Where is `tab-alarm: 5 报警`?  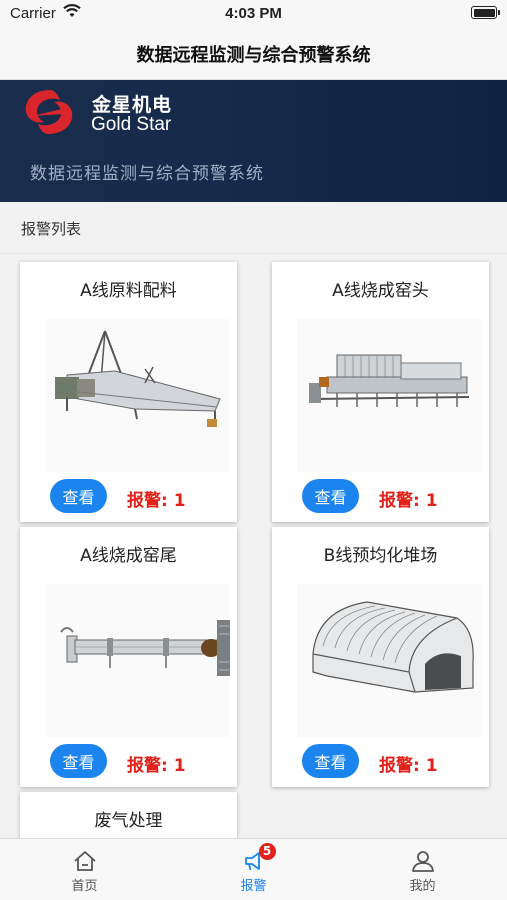
tab-alarm: 5 报警 is located at coordinates (253, 869).